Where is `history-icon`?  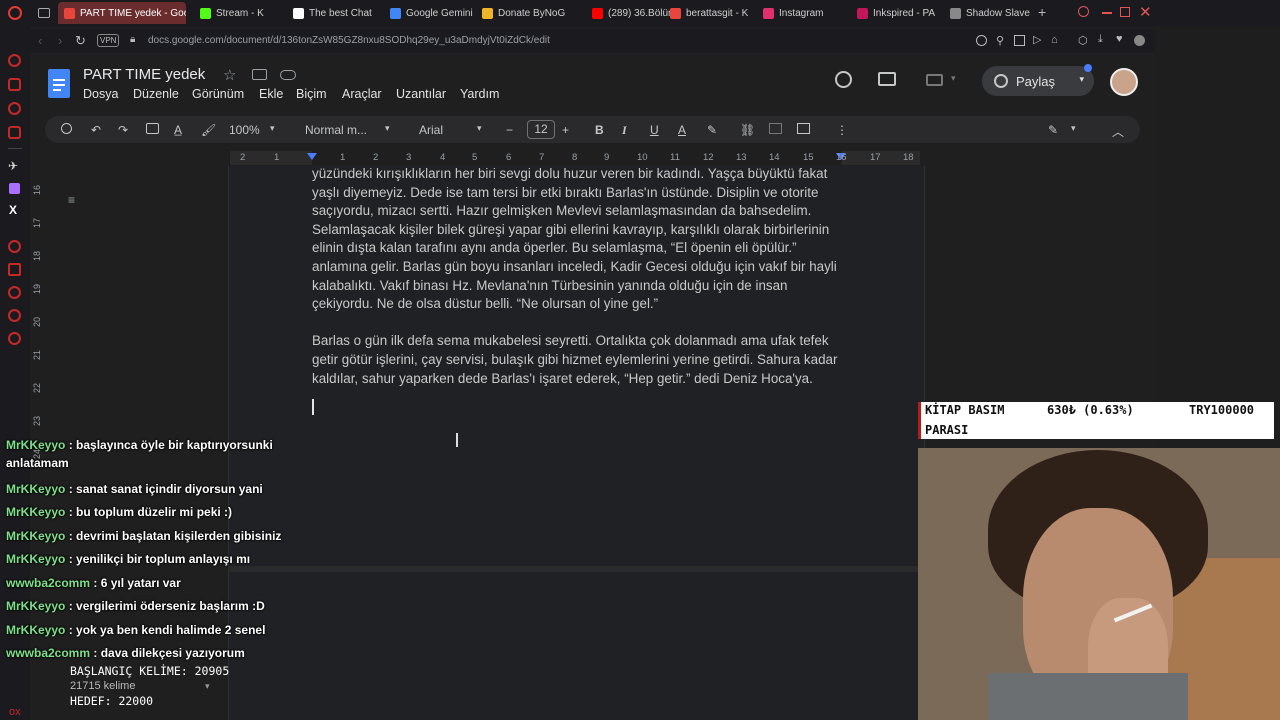
history-icon is located at coordinates (14, 246).